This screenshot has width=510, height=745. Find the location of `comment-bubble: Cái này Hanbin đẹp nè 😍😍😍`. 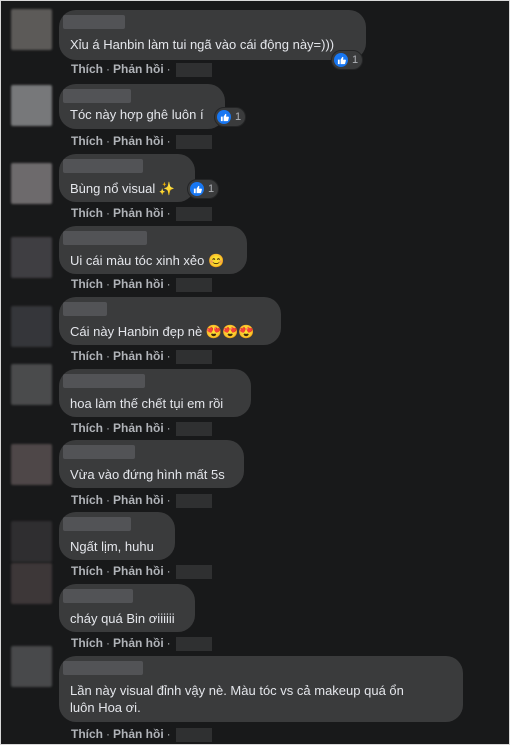

comment-bubble: Cái này Hanbin đẹp nè 😍😍😍 is located at coordinates (170, 321).